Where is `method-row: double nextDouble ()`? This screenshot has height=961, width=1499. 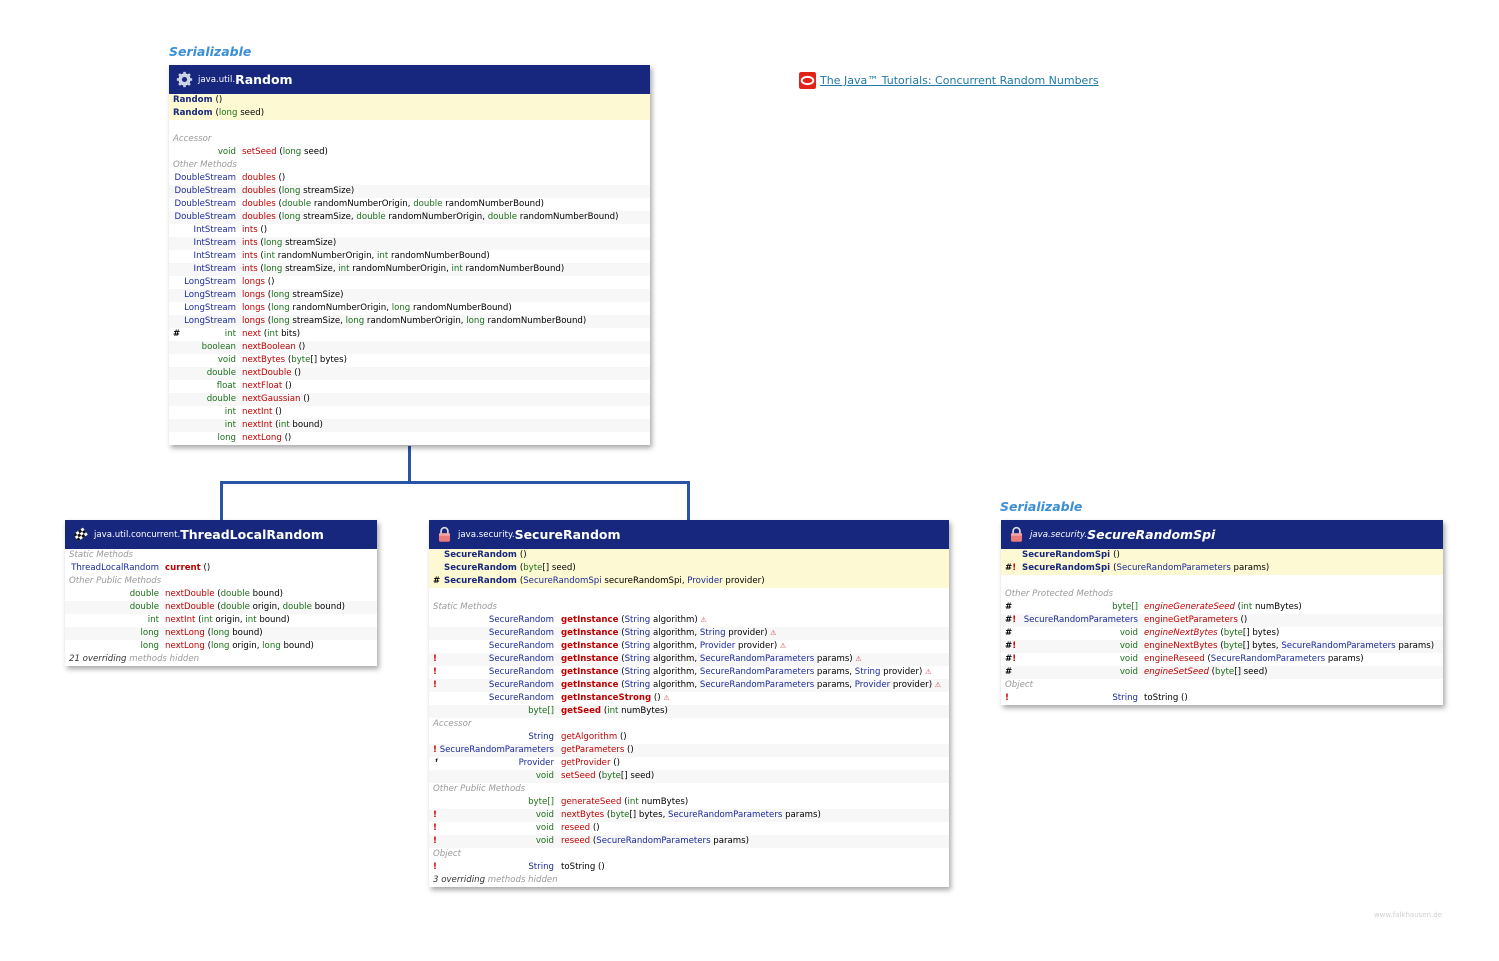 method-row: double nextDouble () is located at coordinates (409, 373).